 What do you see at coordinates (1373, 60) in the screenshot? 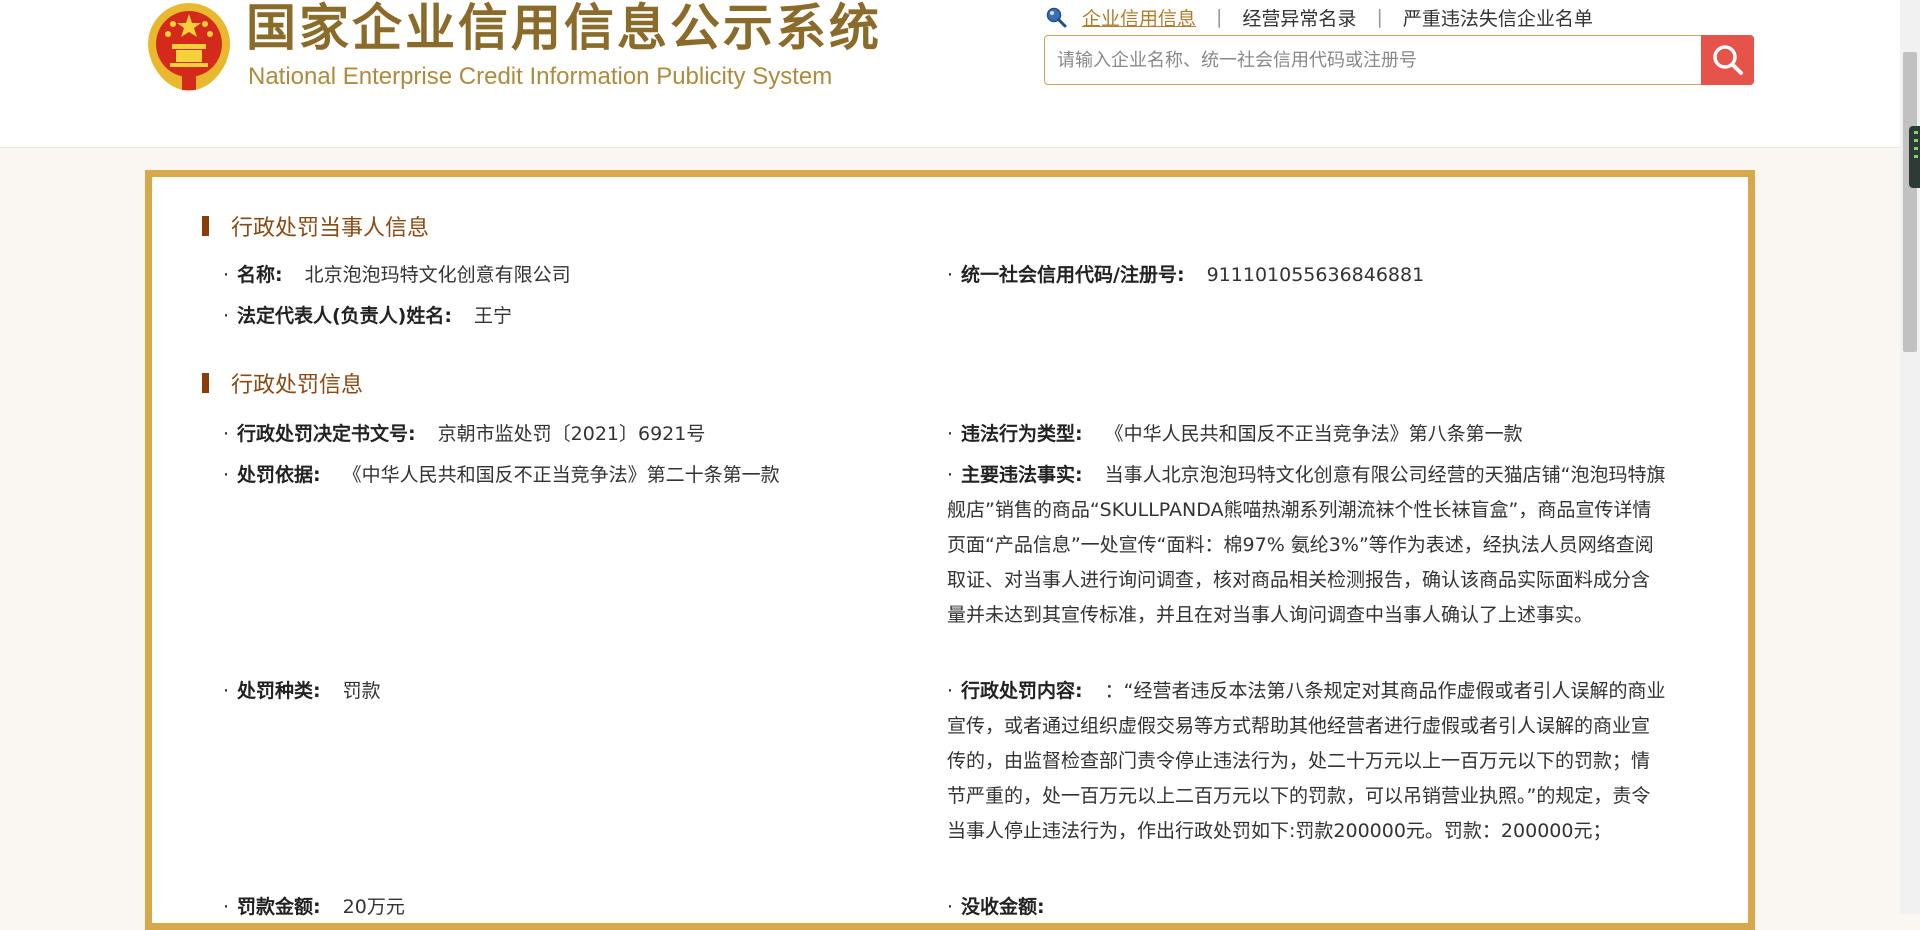
I see `search-input` at bounding box center [1373, 60].